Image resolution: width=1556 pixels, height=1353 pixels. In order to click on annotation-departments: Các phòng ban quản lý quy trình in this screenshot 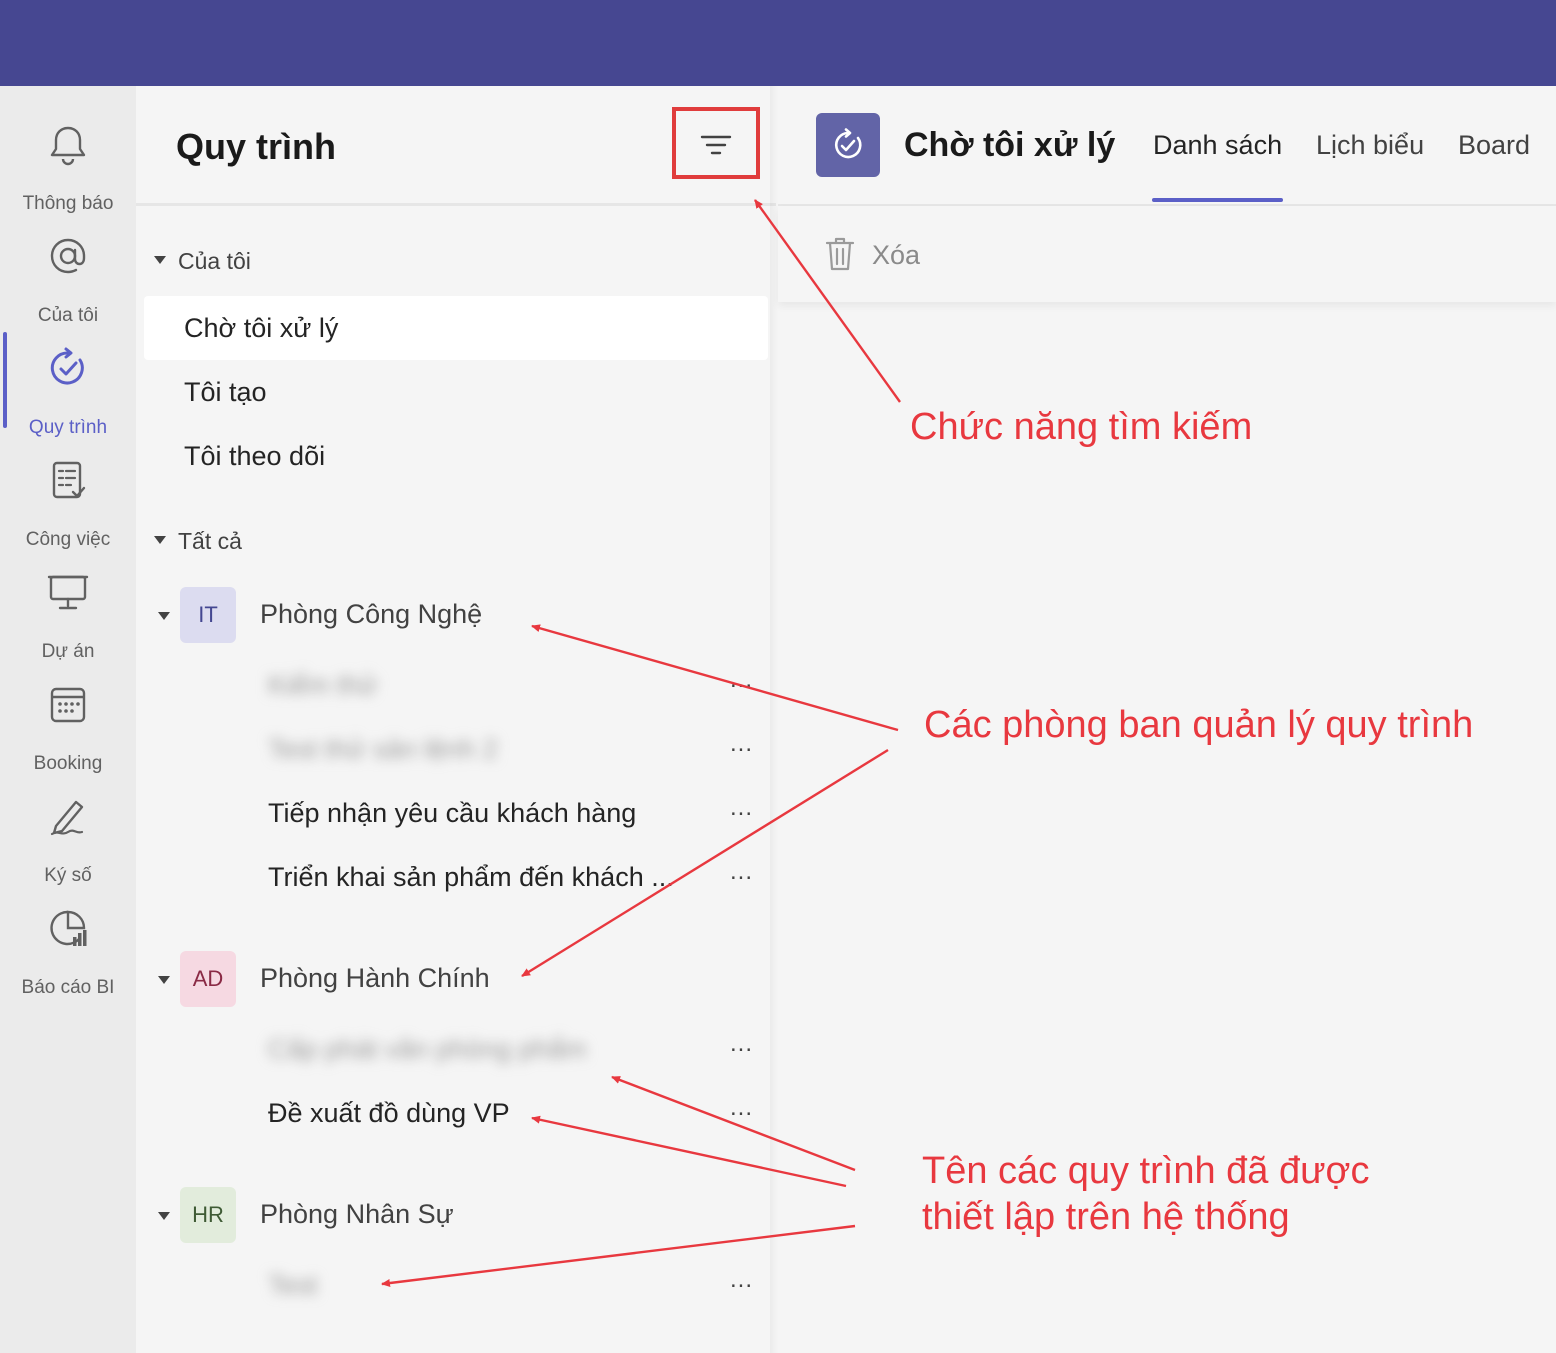, I will do `click(1199, 725)`.